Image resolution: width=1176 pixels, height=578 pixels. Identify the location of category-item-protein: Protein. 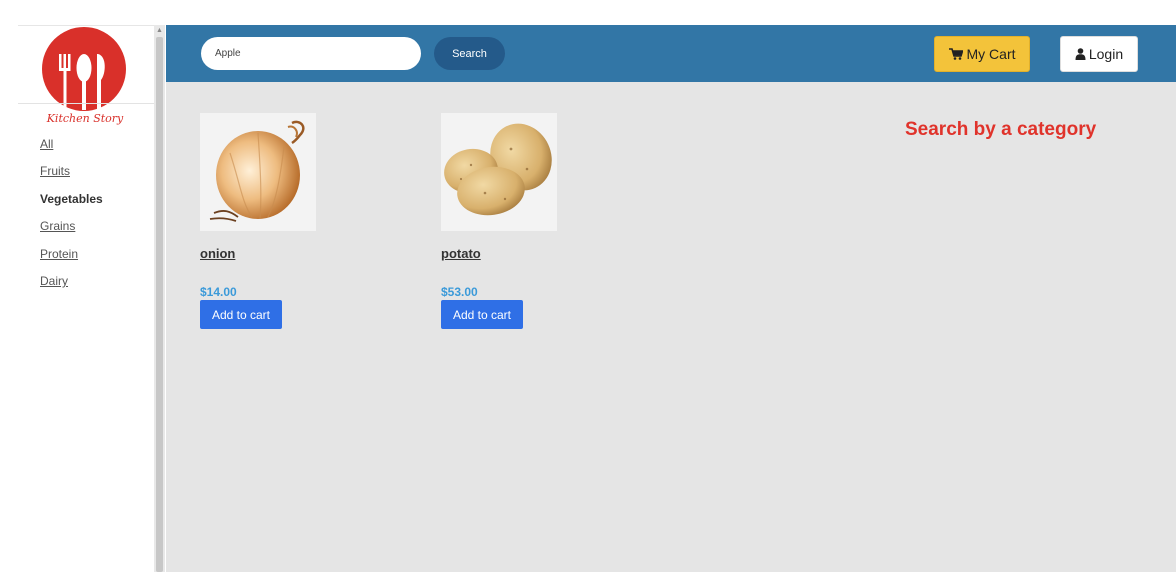
(71, 260).